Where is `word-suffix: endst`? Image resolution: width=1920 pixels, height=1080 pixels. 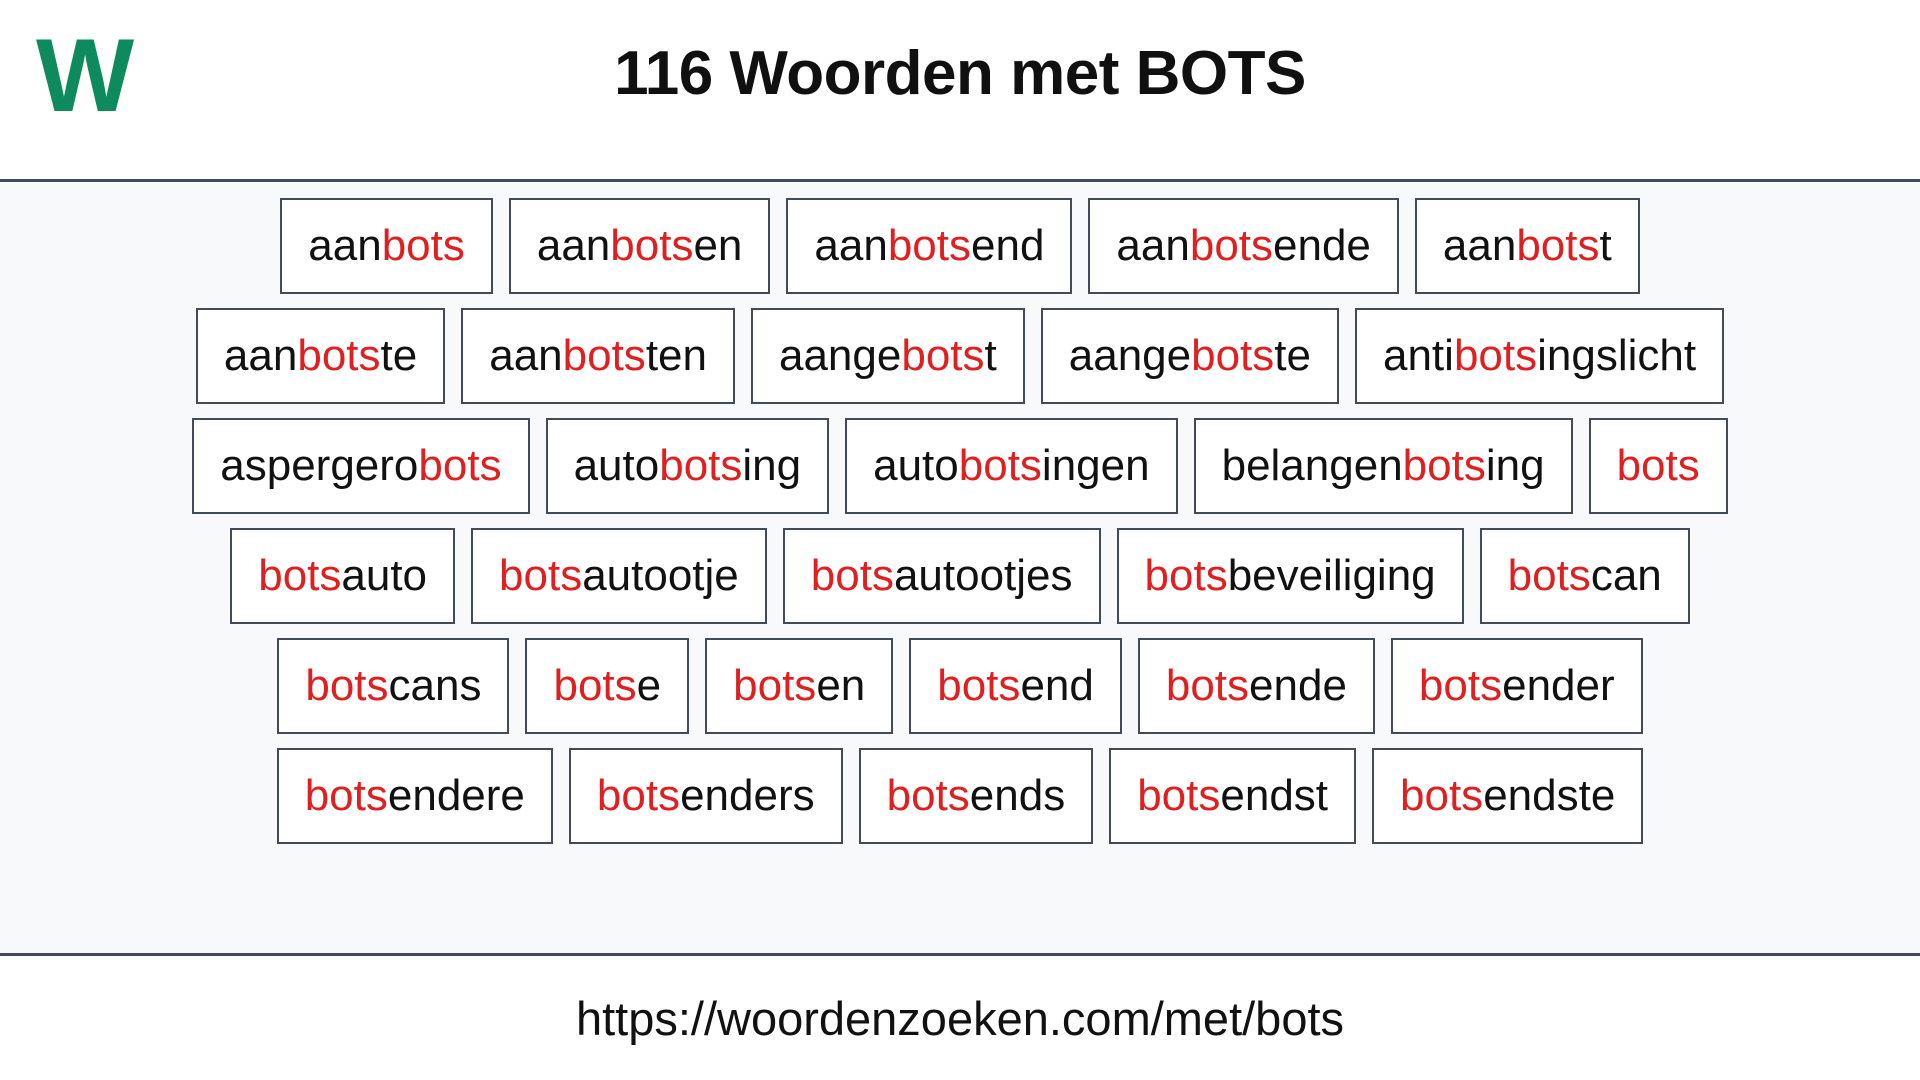
word-suffix: endst is located at coordinates (1274, 795).